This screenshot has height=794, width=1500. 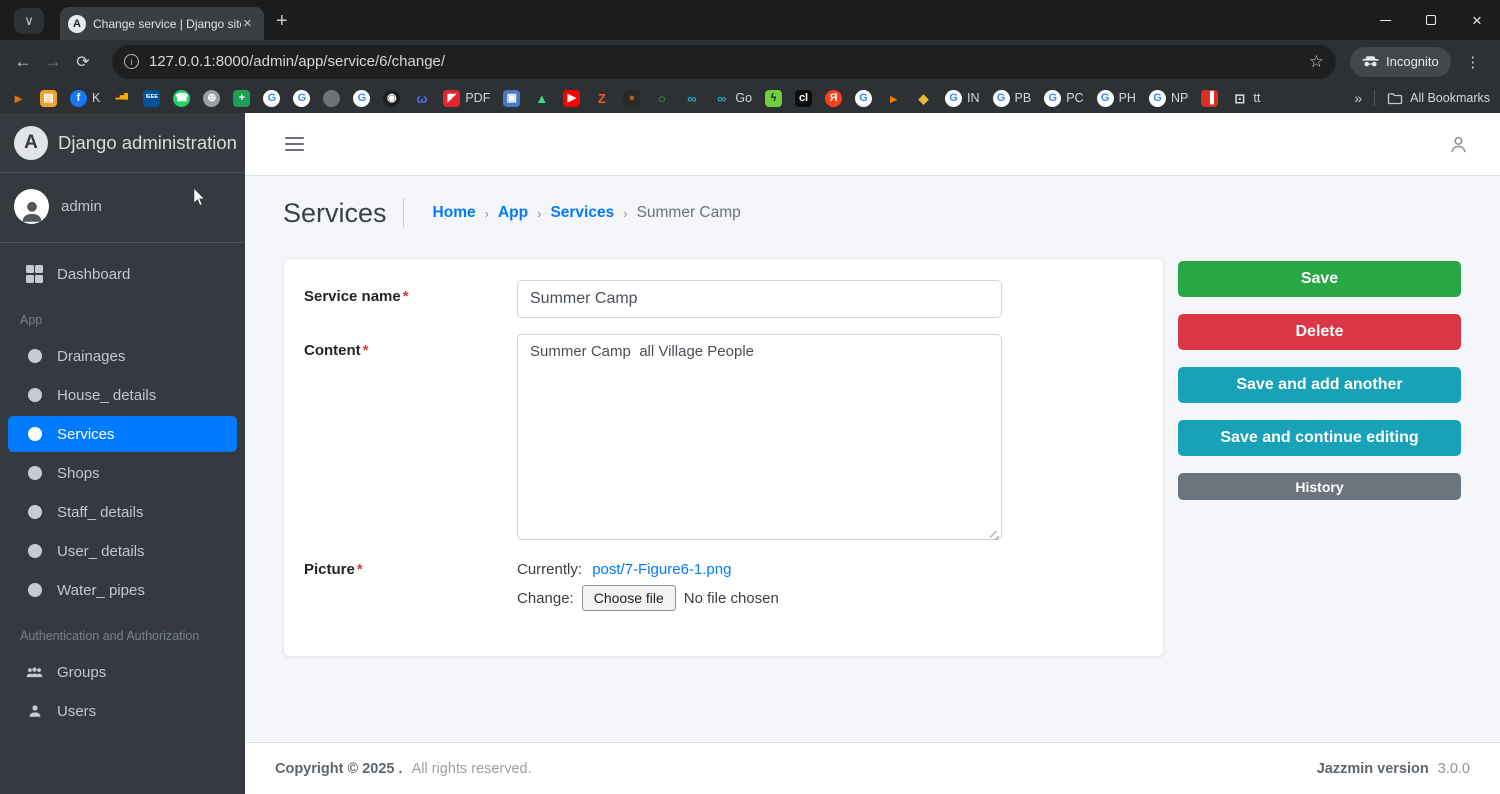 What do you see at coordinates (122, 512) in the screenshot?
I see `sidebar-item-staff-details: Staff_ details` at bounding box center [122, 512].